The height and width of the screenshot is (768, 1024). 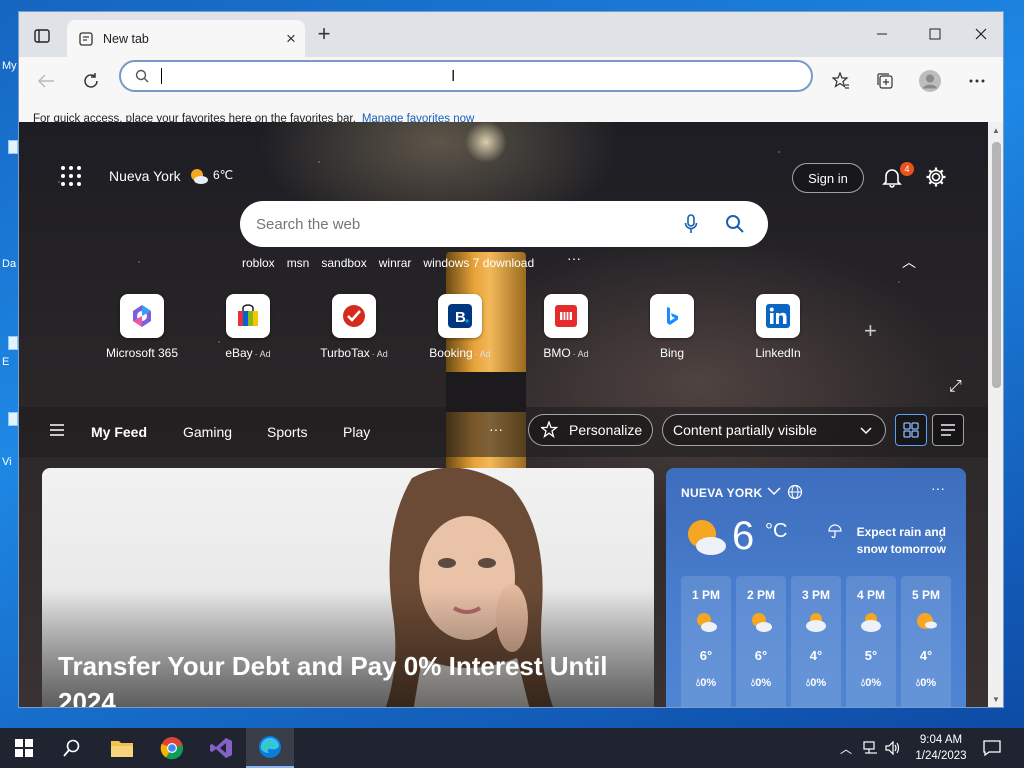 What do you see at coordinates (343, 263) in the screenshot?
I see `trending-item: sandbox` at bounding box center [343, 263].